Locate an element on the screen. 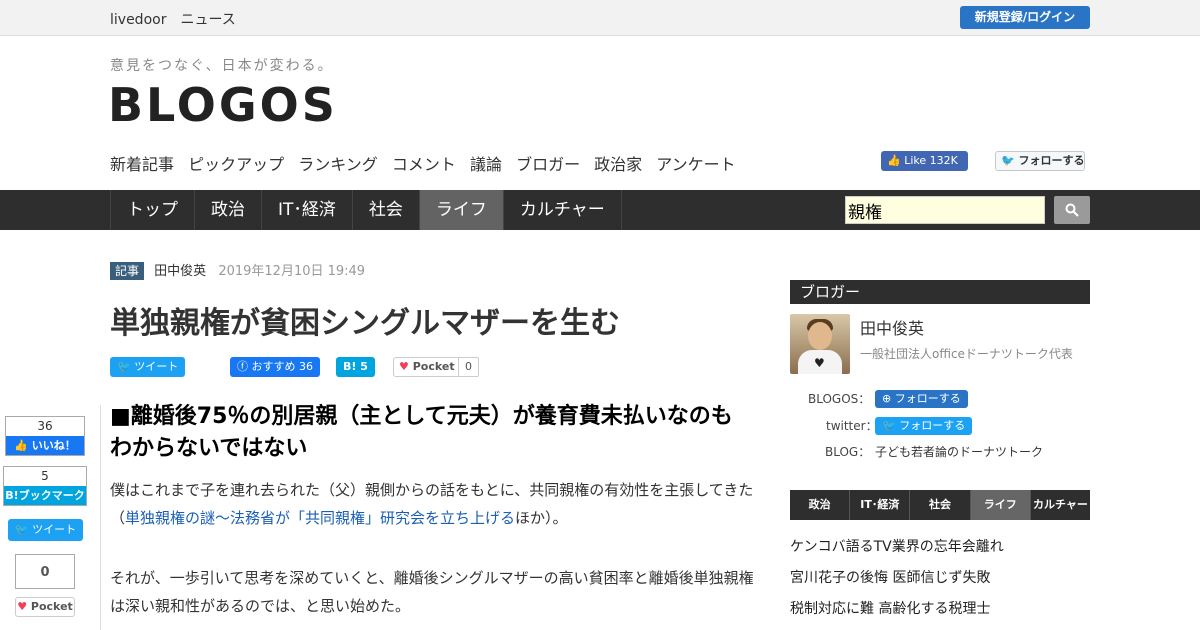 The width and height of the screenshot is (1200, 630). facebook-like-button: 👍 Like 132K is located at coordinates (924, 161).